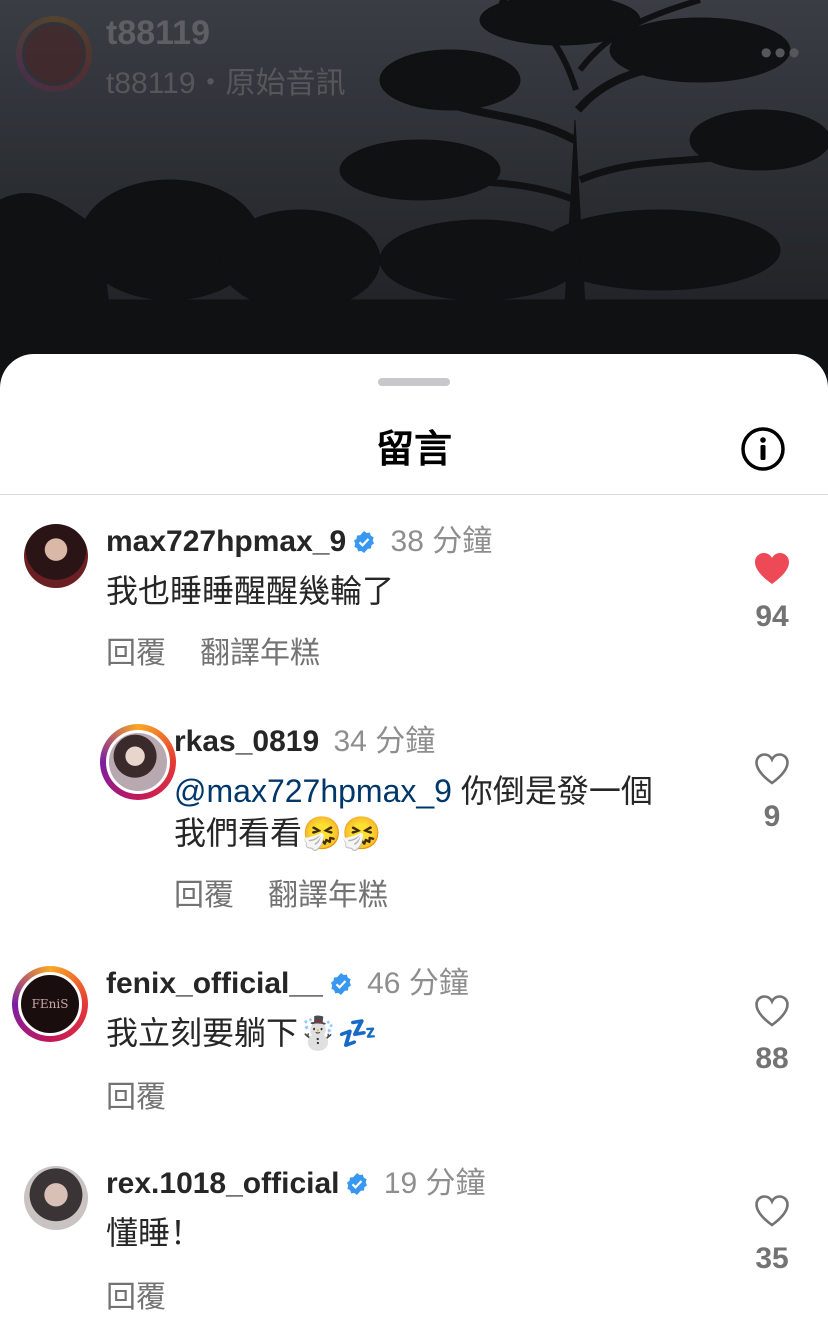  Describe the element at coordinates (242, 1033) in the screenshot. I see `comment-text: 我立刻要躺下☃️💤` at that location.